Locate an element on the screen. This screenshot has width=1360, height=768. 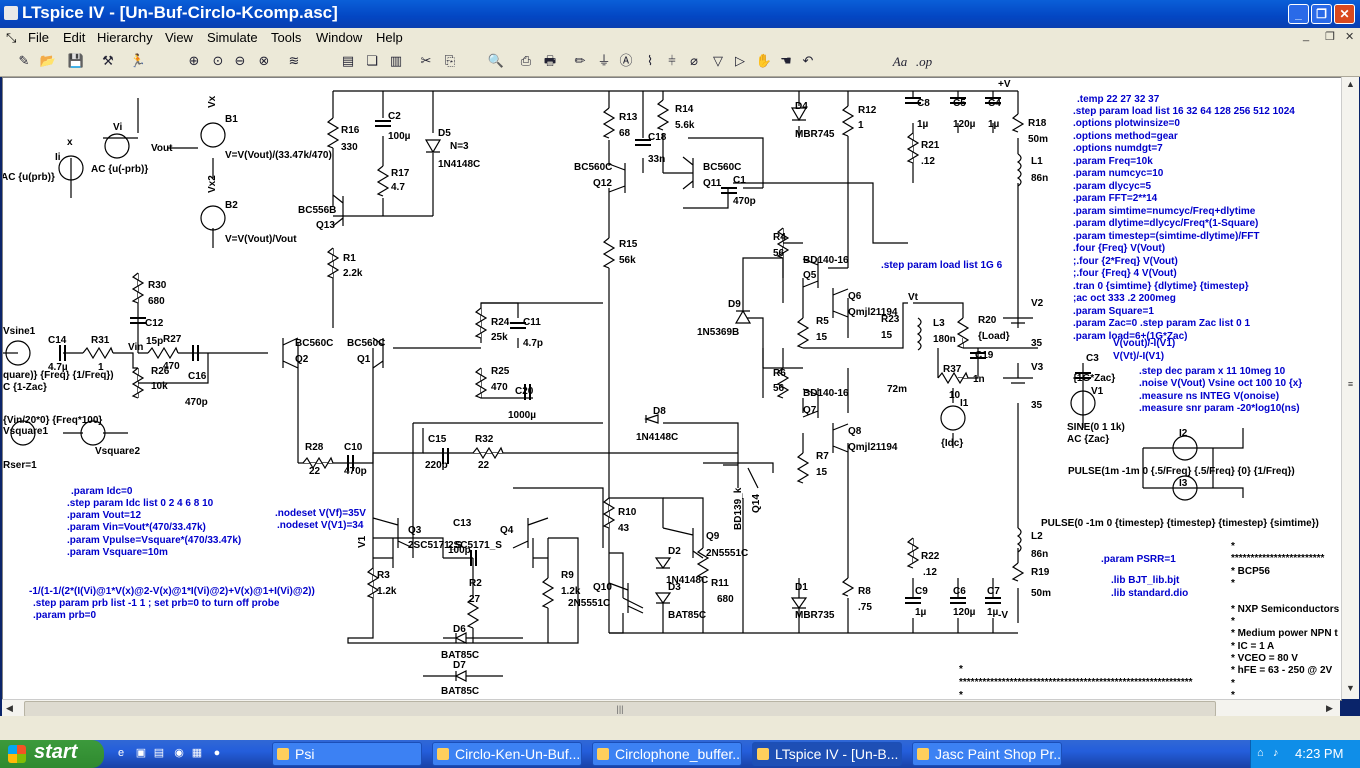
svg-text: Qmjl21194 is located at coordinates (873, 447).